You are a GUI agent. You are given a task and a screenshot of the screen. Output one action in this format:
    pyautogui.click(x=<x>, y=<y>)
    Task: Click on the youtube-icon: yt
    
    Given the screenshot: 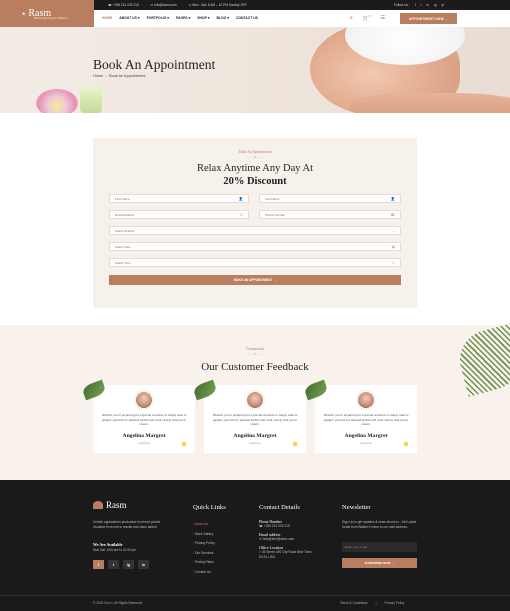 What is the action you would take?
    pyautogui.click(x=443, y=5)
    